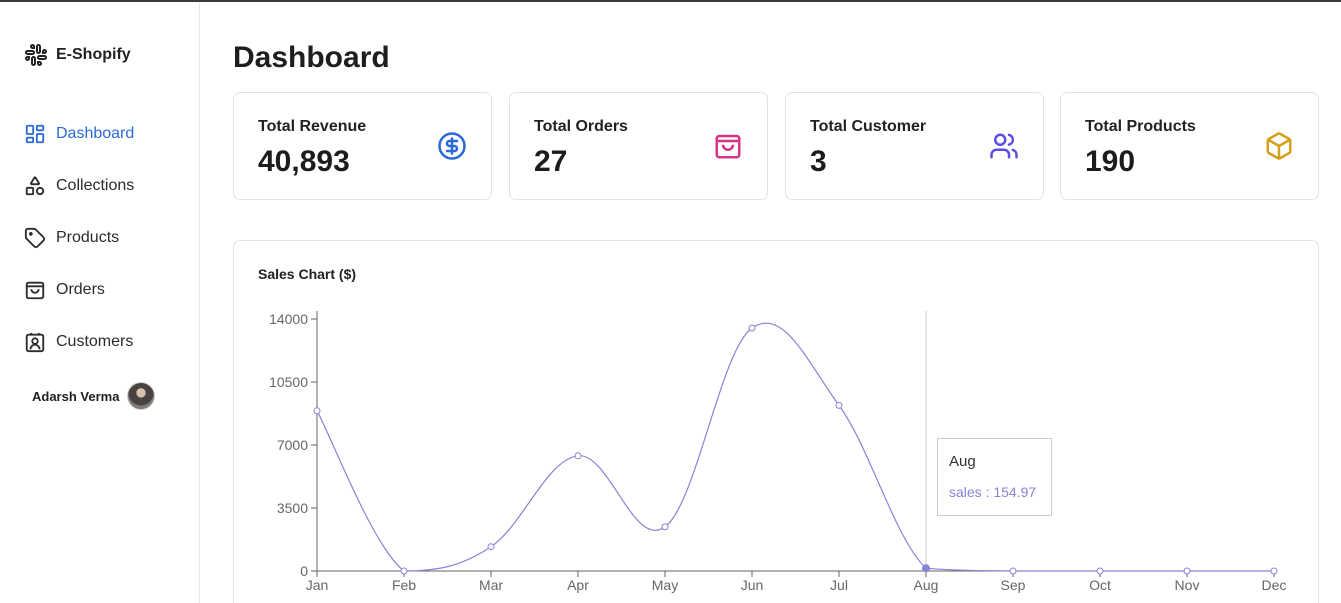  What do you see at coordinates (288, 319) in the screenshot?
I see `y-tick-label: 14000` at bounding box center [288, 319].